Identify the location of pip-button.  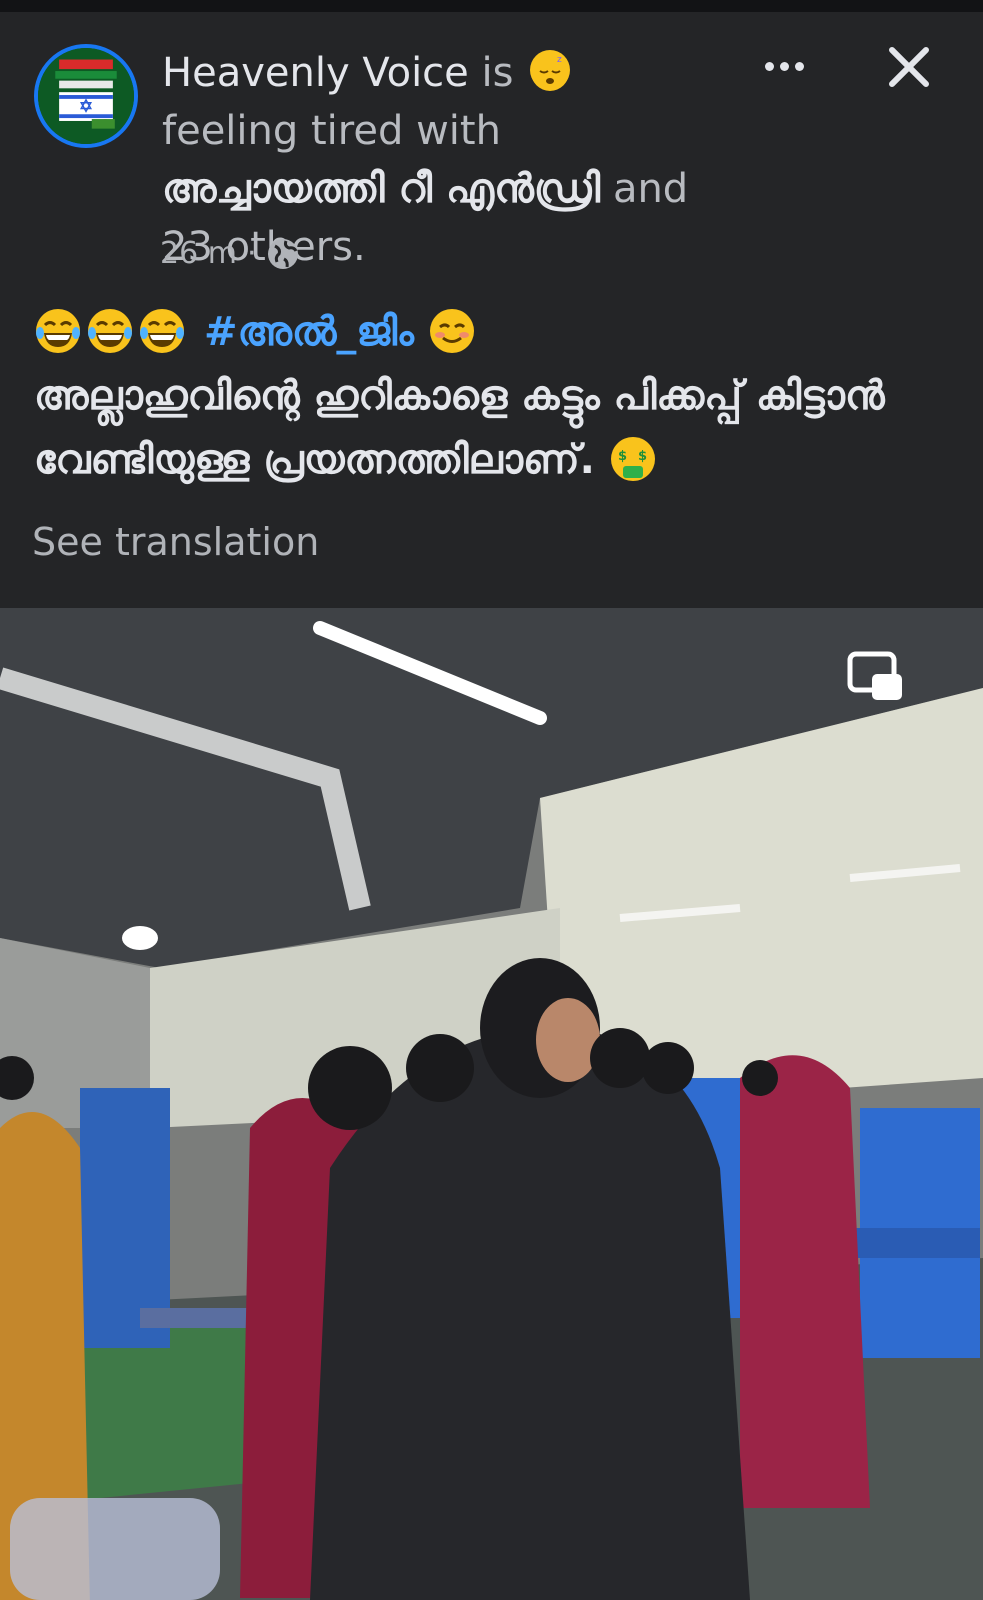
(875, 677).